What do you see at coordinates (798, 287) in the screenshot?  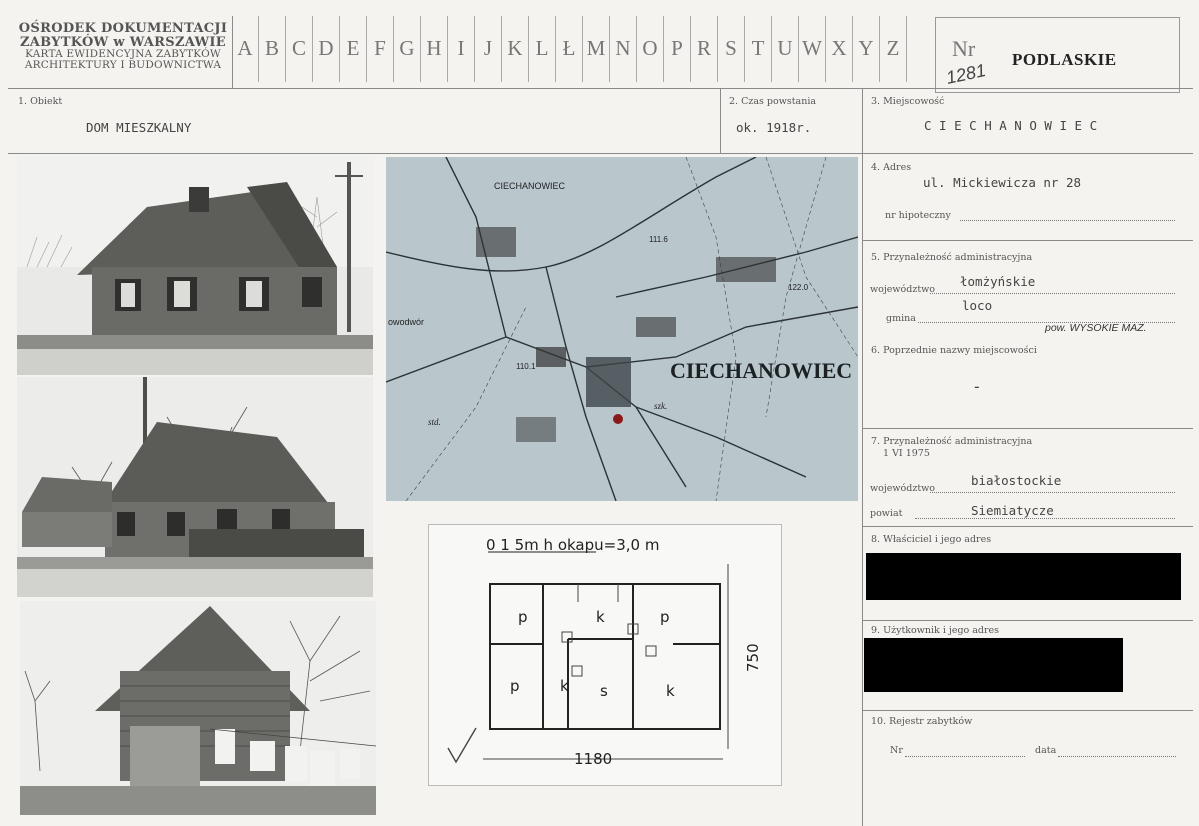 I see `map-elevation-2: 122.0` at bounding box center [798, 287].